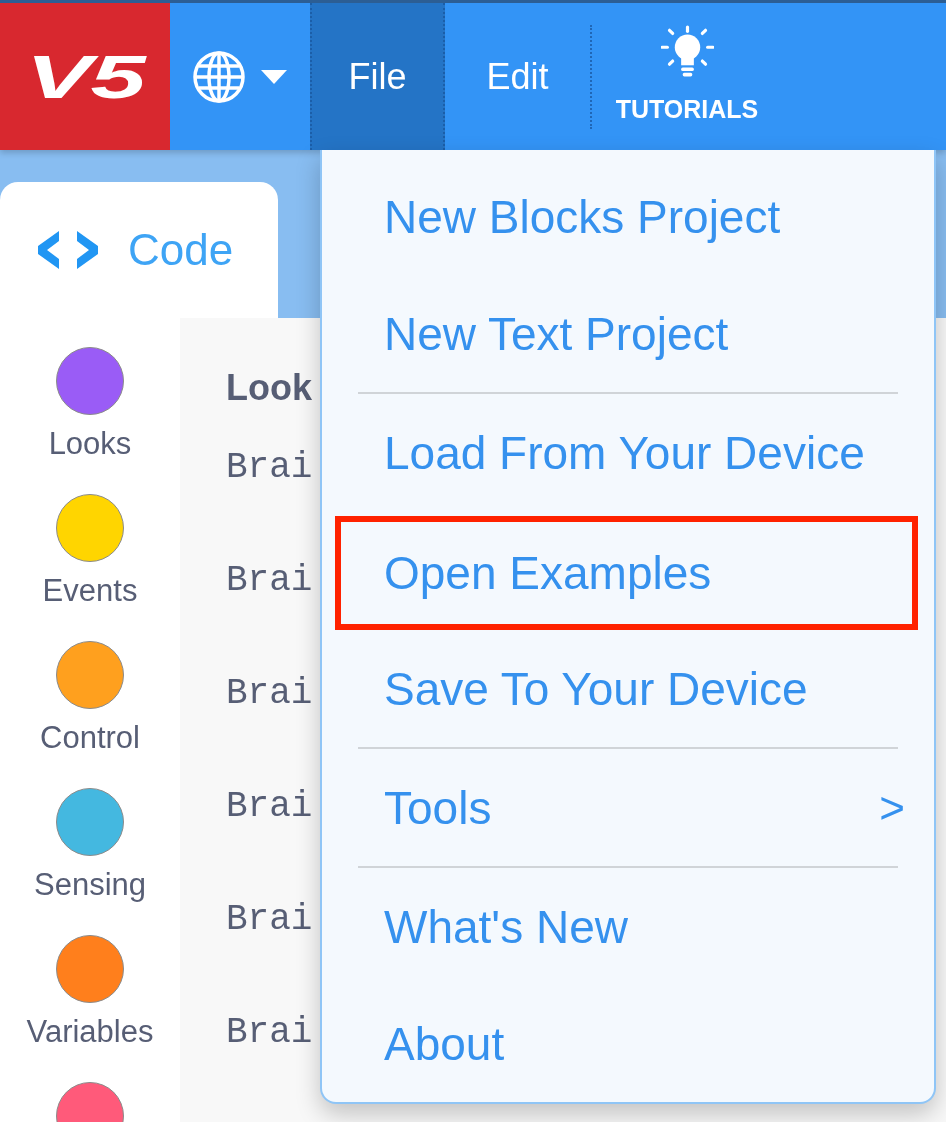 The width and height of the screenshot is (946, 1122). I want to click on tutorials-button: TUTORIALS, so click(687, 76).